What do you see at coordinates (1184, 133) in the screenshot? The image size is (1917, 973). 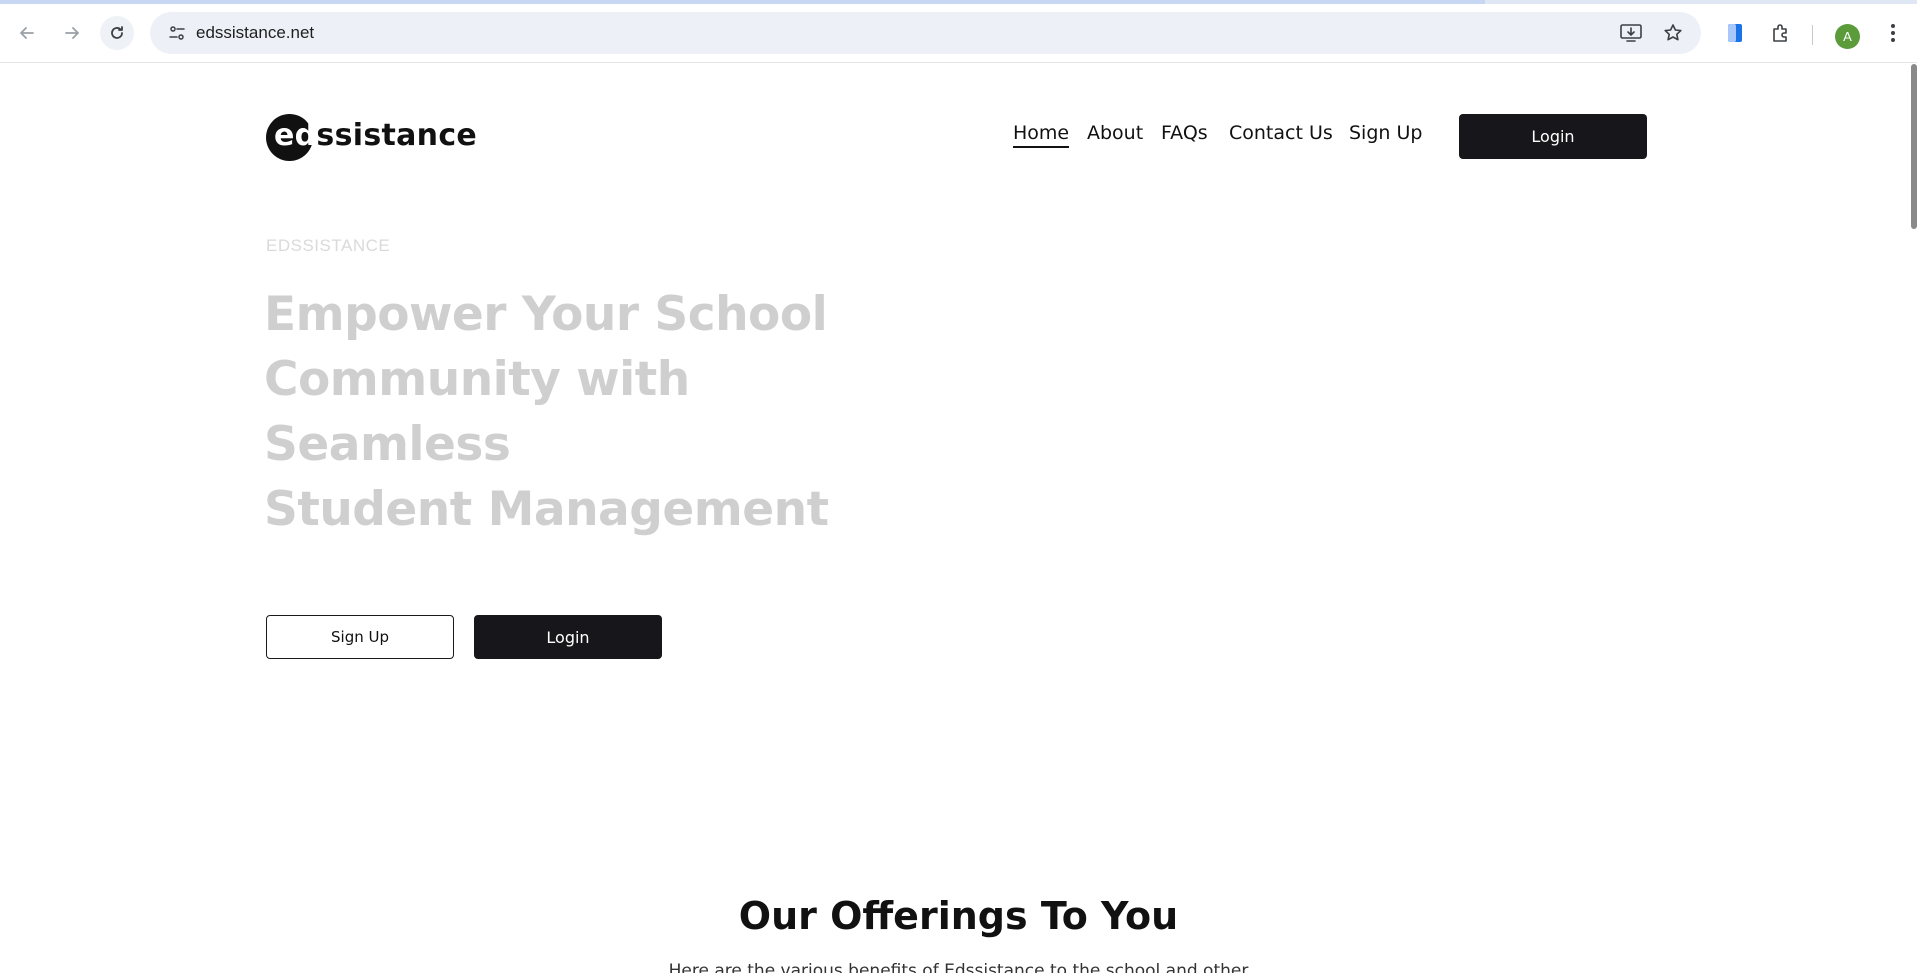 I see `nav-faqs: FAQs` at bounding box center [1184, 133].